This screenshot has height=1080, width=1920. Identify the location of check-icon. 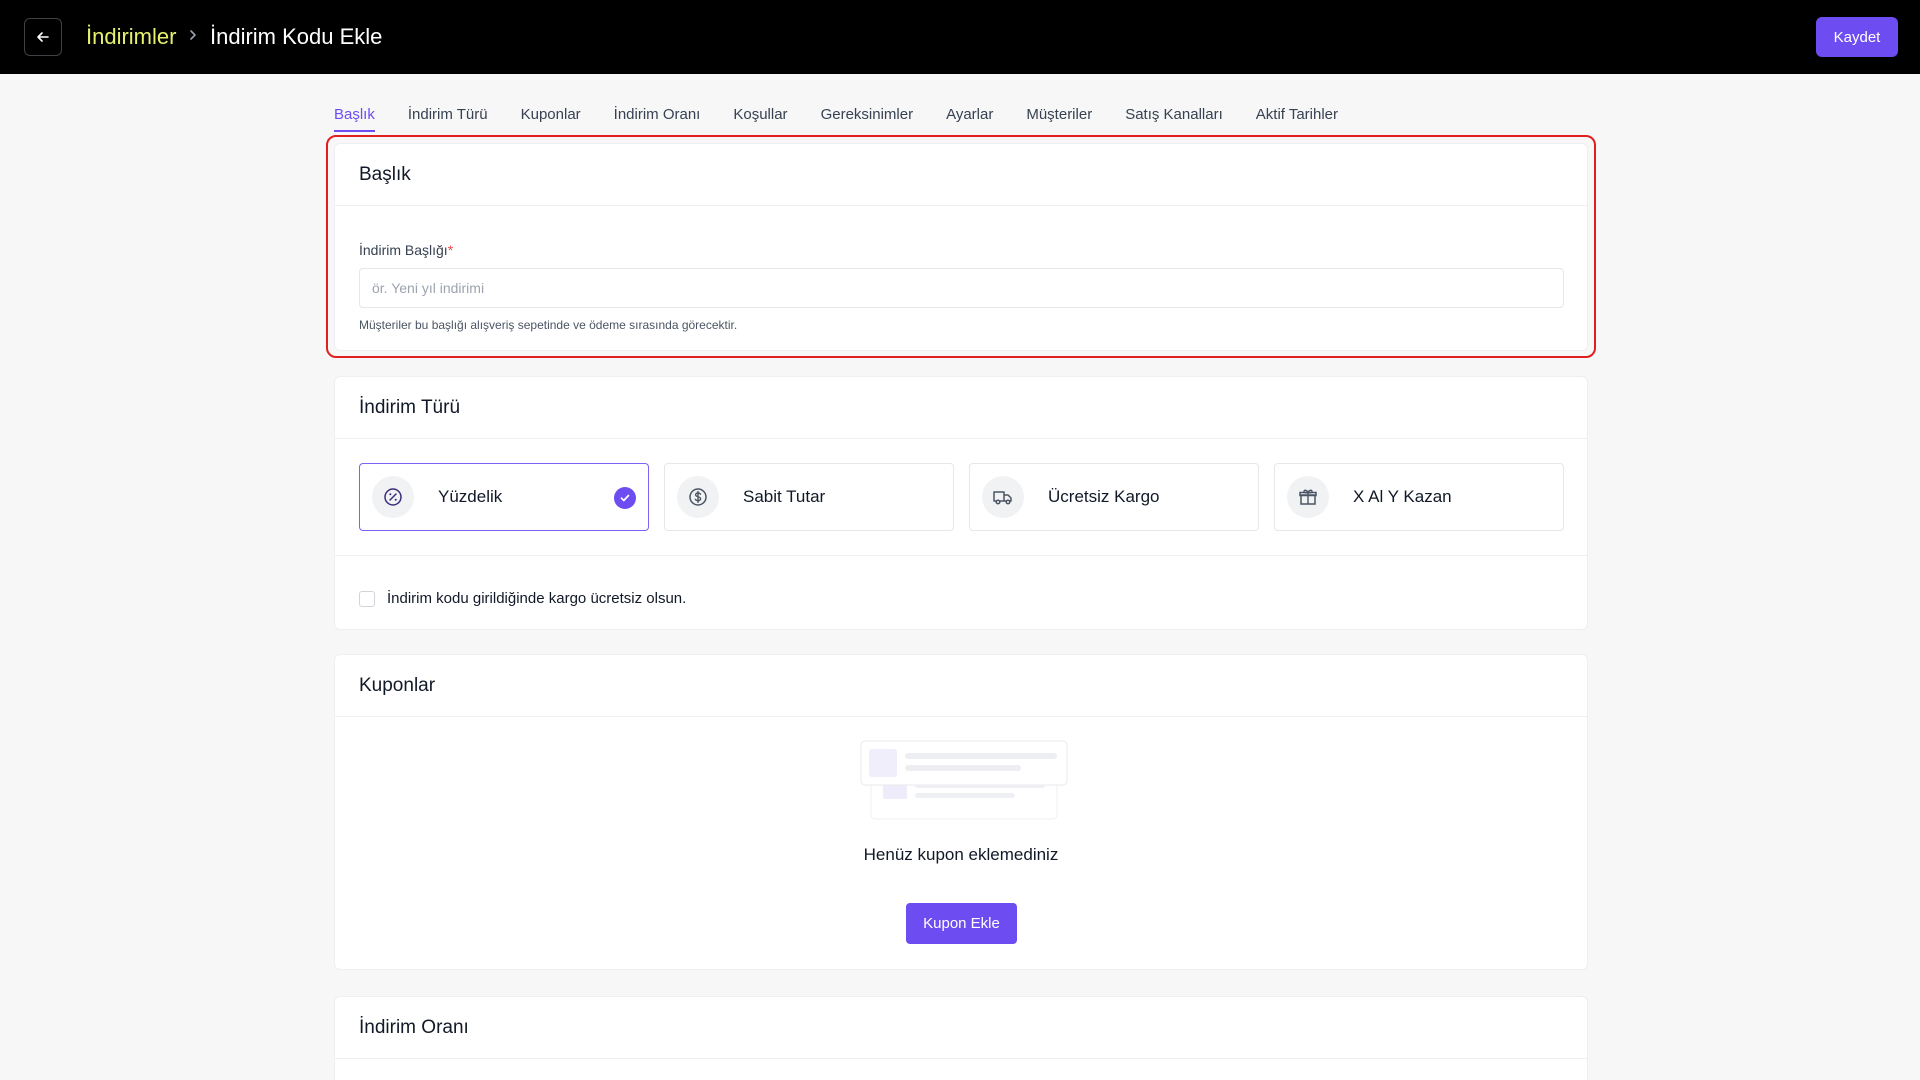
(625, 498).